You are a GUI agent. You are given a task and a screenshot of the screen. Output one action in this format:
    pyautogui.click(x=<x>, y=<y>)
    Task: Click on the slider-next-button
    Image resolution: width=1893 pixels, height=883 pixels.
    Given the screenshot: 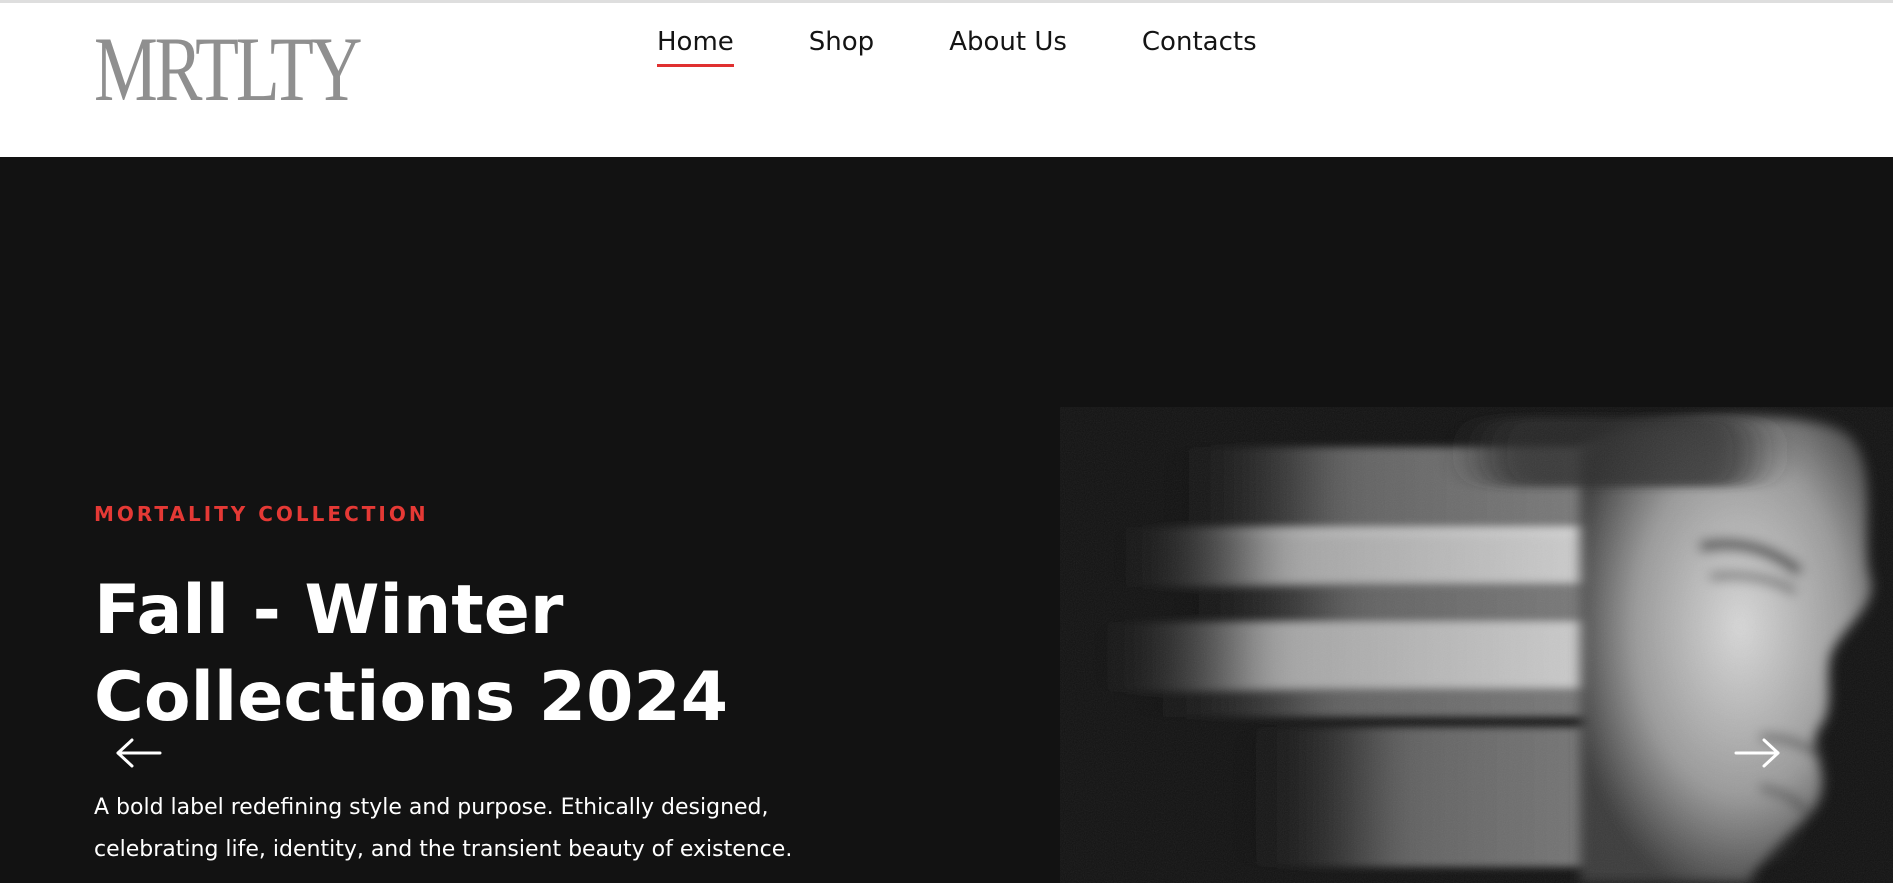 What is the action you would take?
    pyautogui.click(x=1757, y=753)
    